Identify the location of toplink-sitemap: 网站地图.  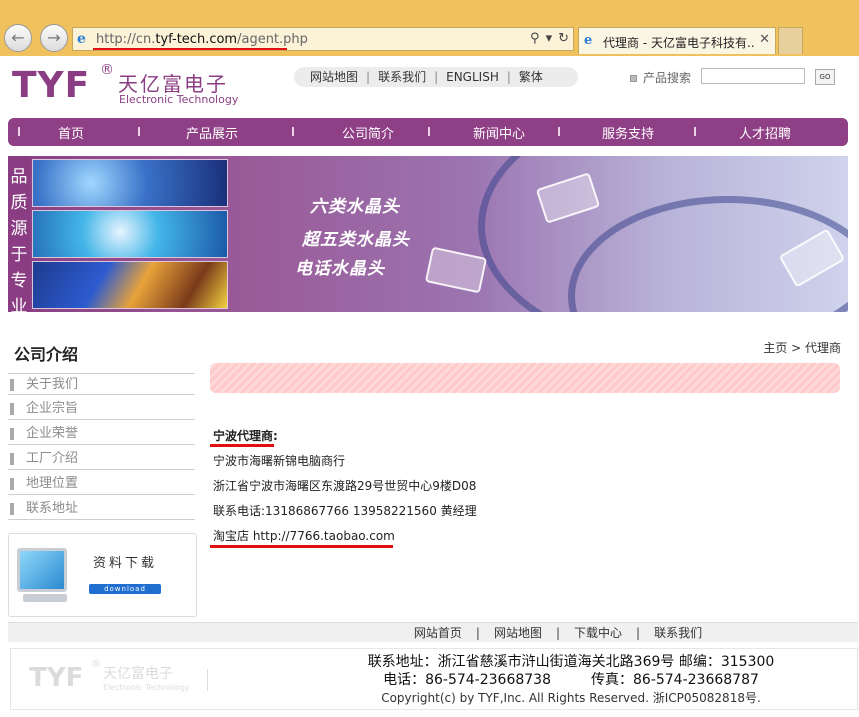
(334, 77).